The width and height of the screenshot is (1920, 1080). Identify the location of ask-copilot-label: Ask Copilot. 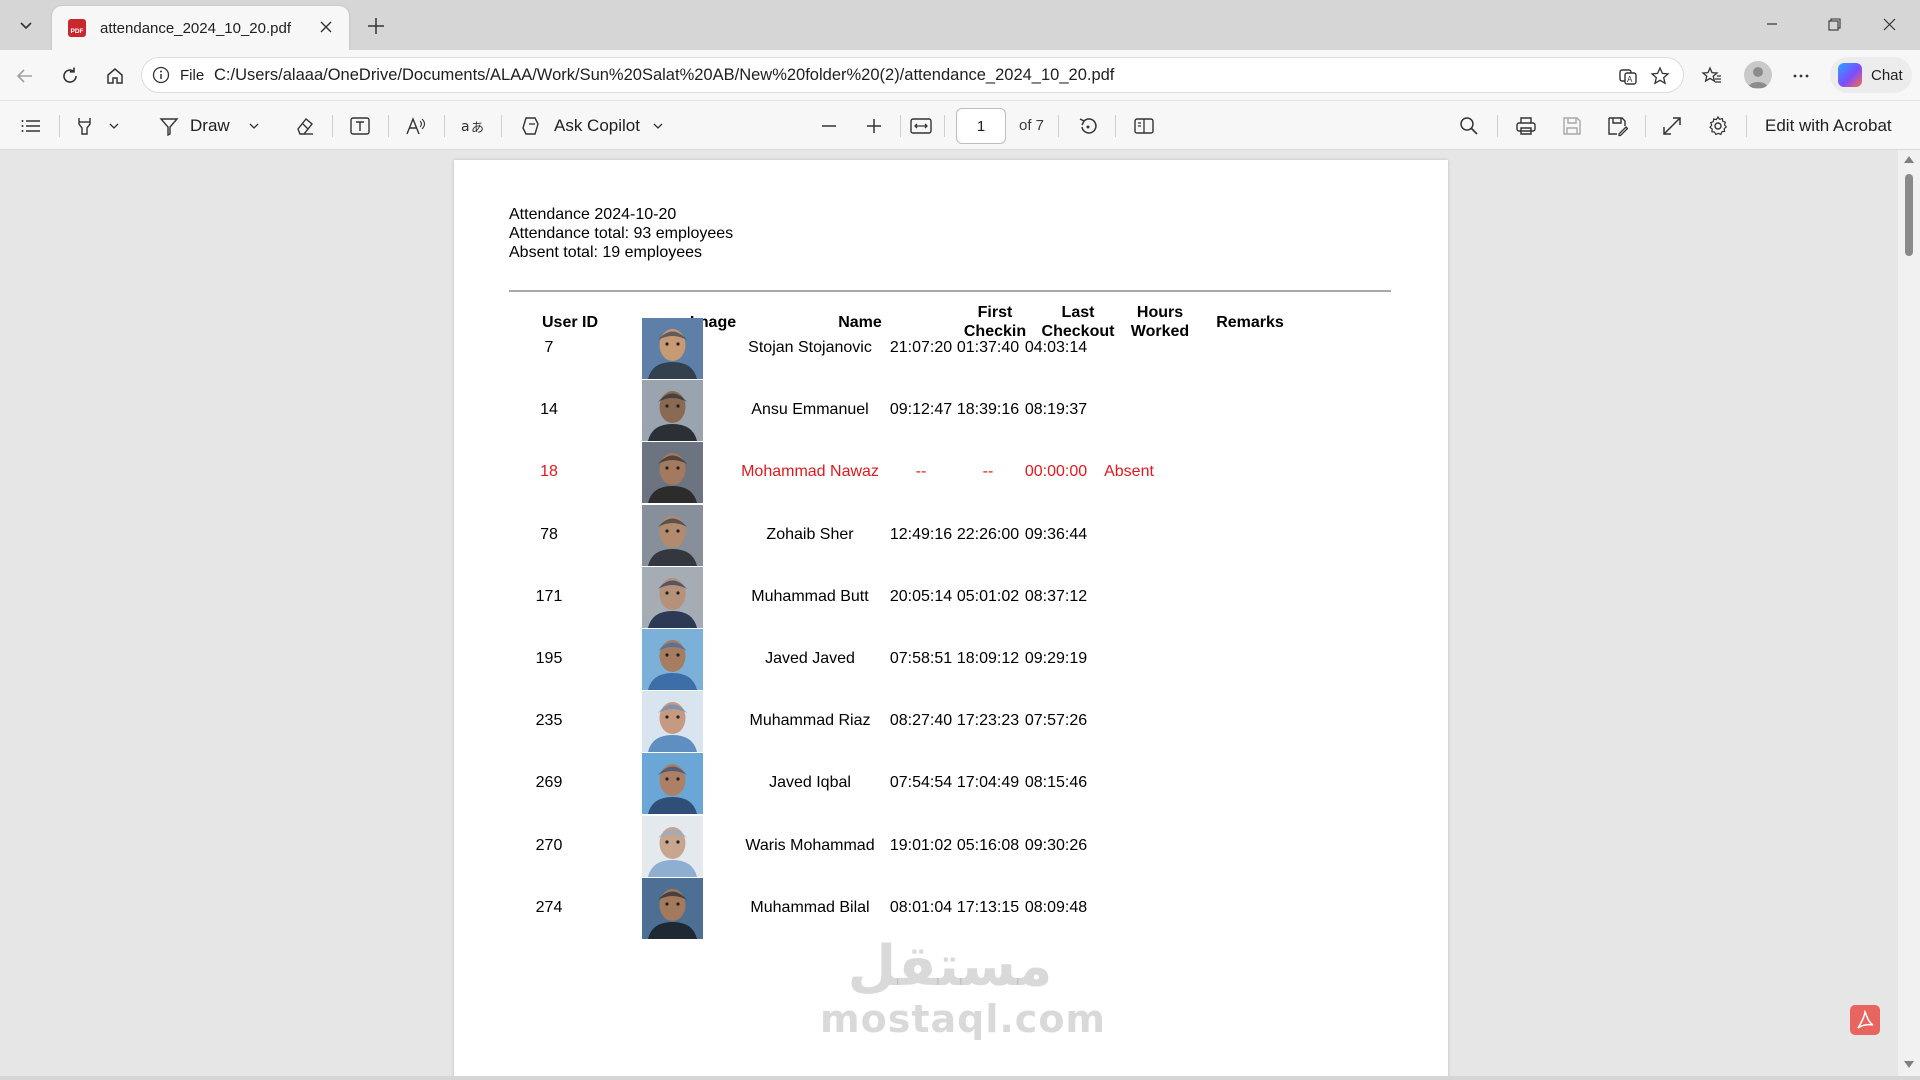
(597, 125).